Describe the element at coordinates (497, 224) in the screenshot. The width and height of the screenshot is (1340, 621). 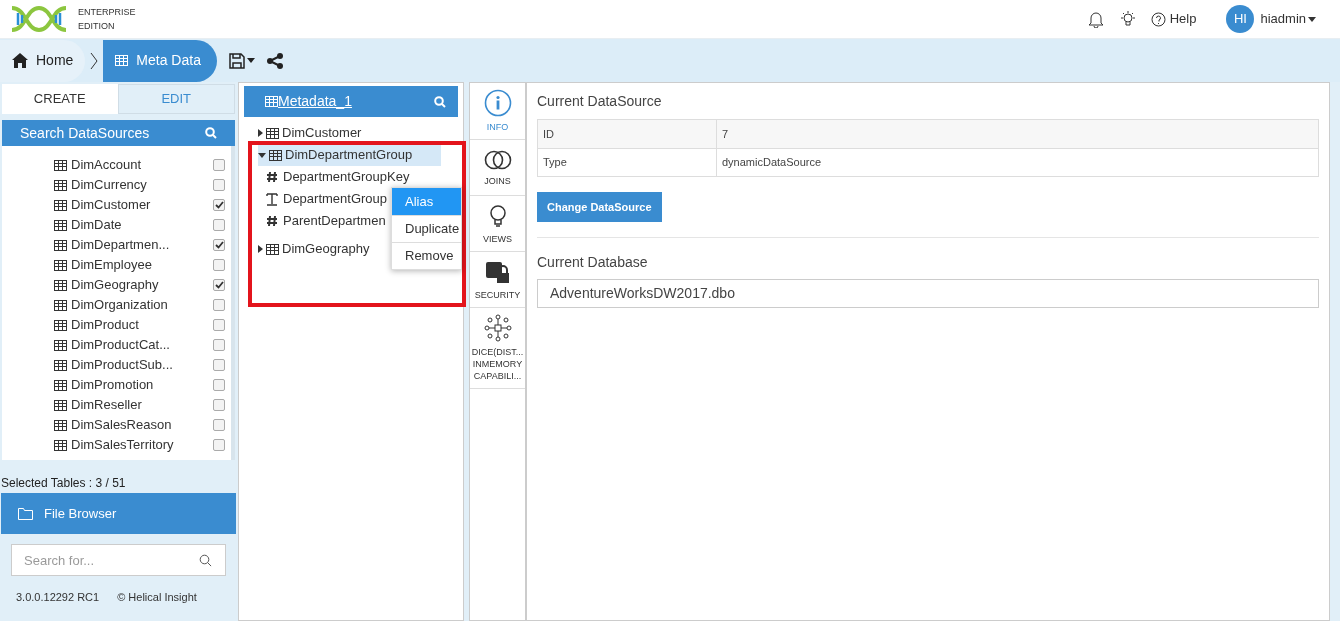
I see `side-tab: VIEWS` at that location.